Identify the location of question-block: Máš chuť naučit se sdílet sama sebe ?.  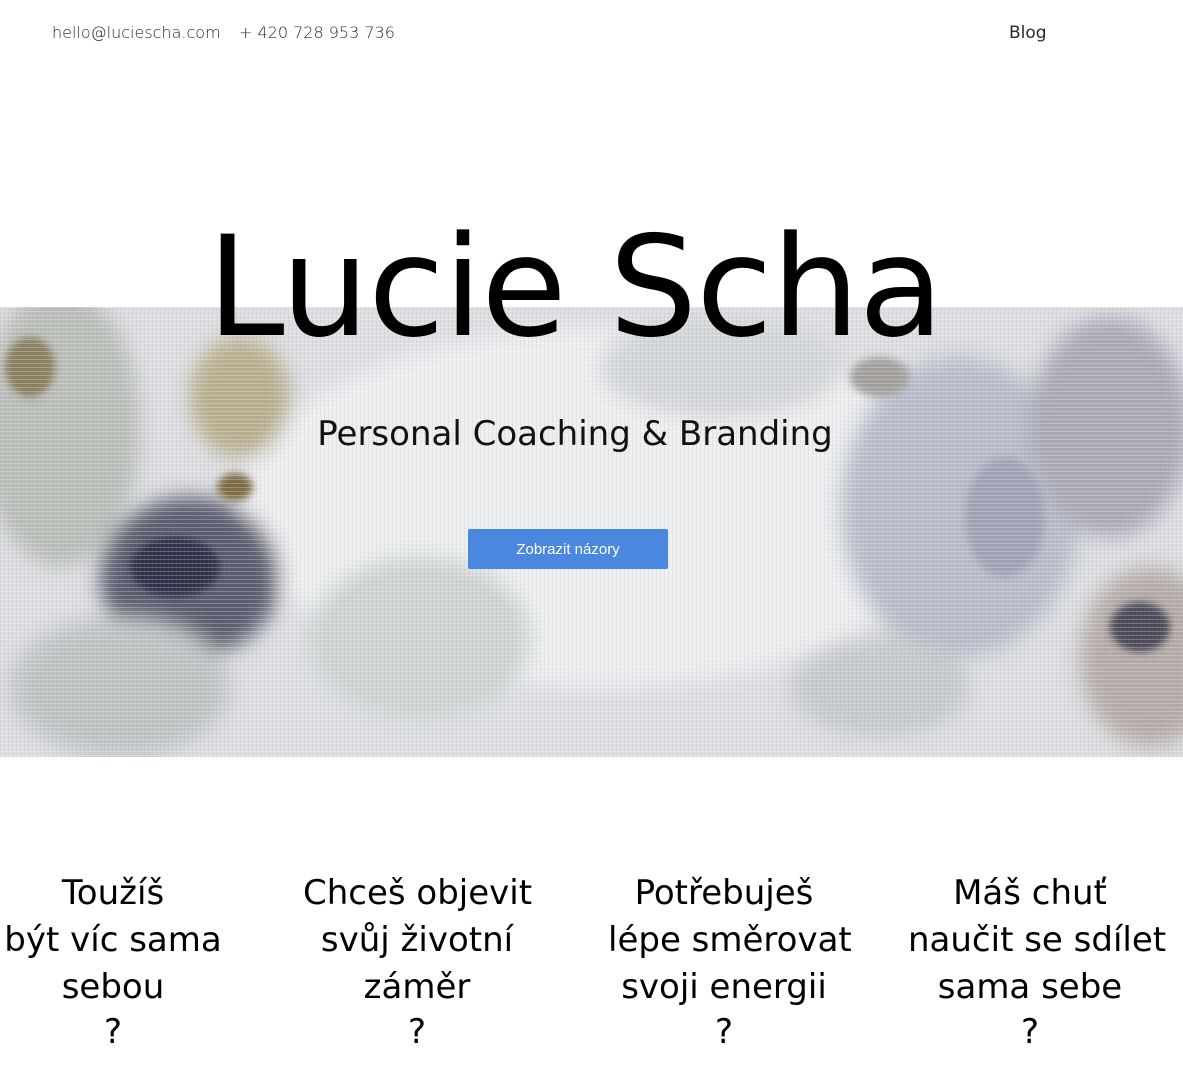
(1037, 961).